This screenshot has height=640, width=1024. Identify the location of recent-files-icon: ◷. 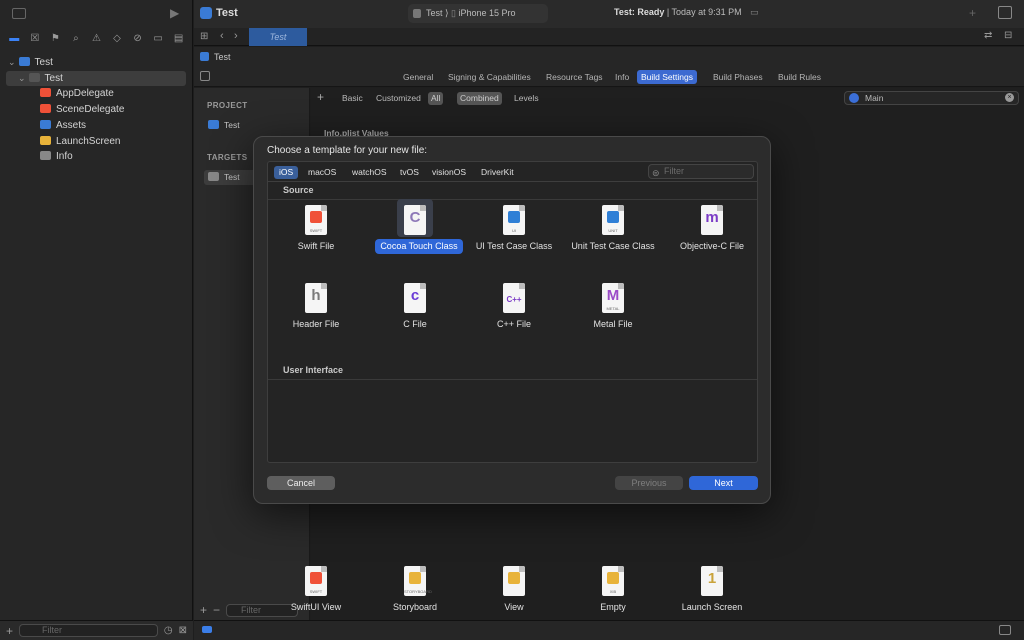
(168, 630).